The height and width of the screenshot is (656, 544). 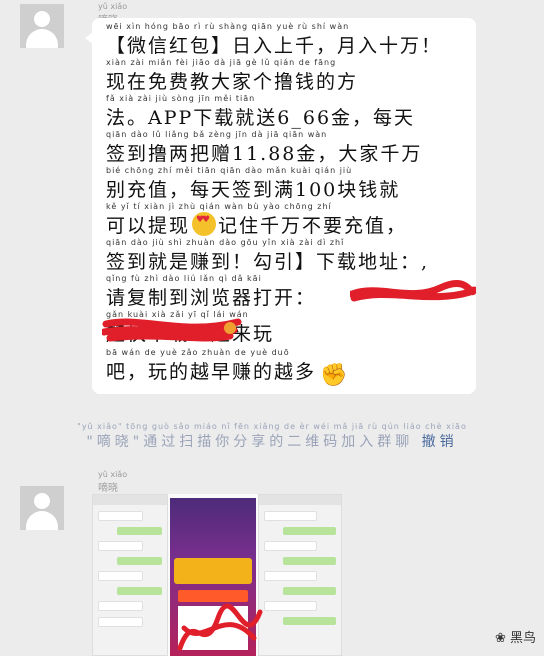 What do you see at coordinates (500, 638) in the screenshot?
I see `wechat-bird-icon: ❀` at bounding box center [500, 638].